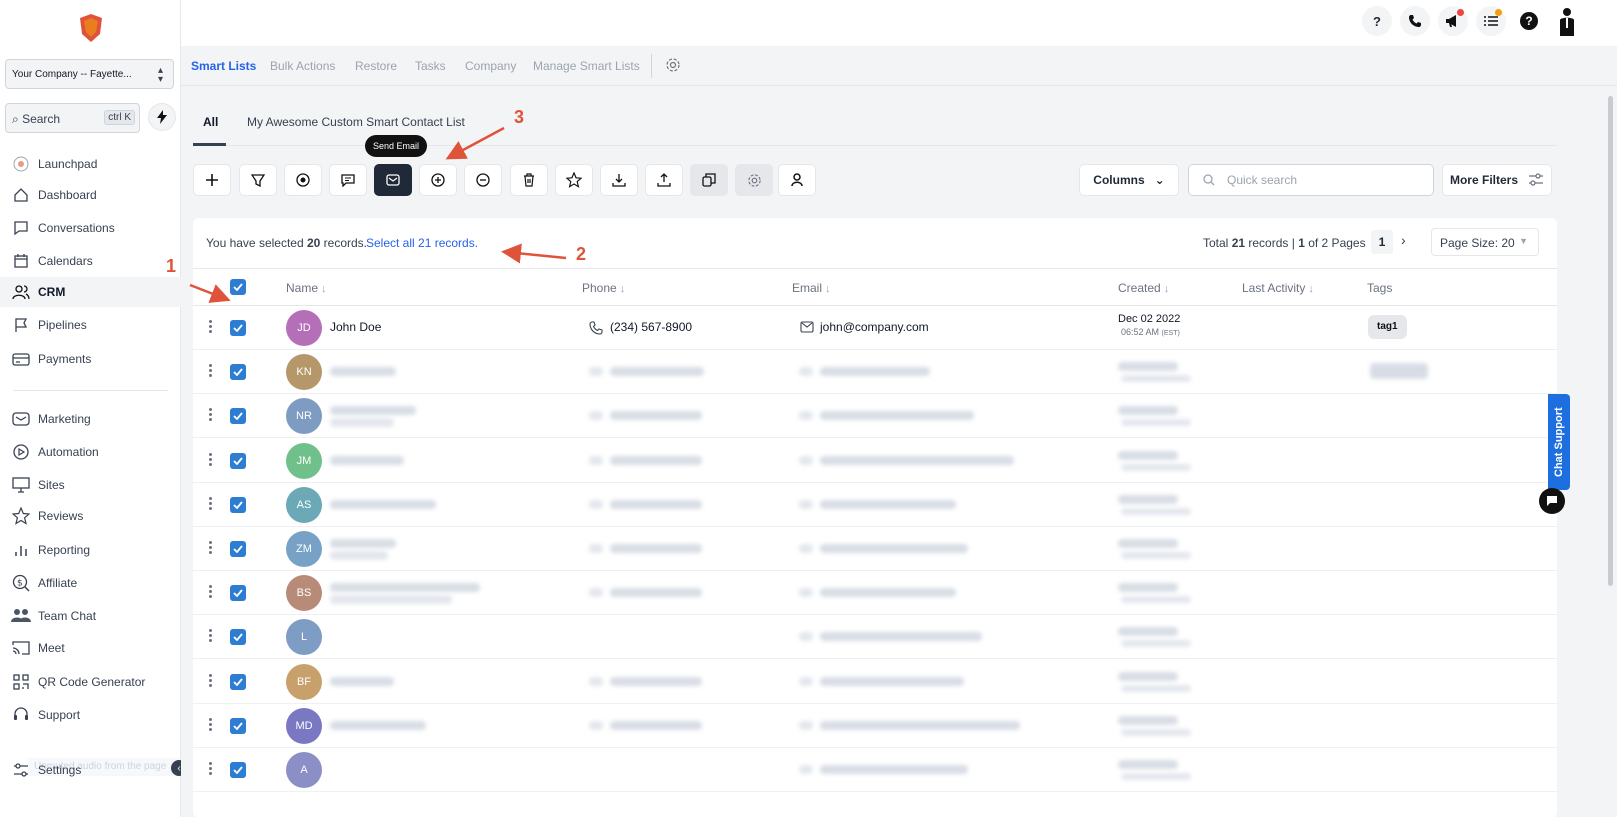 Image resolution: width=1617 pixels, height=817 pixels. Describe the element at coordinates (90, 359) in the screenshot. I see `sidebar-item-payments: Payments` at that location.